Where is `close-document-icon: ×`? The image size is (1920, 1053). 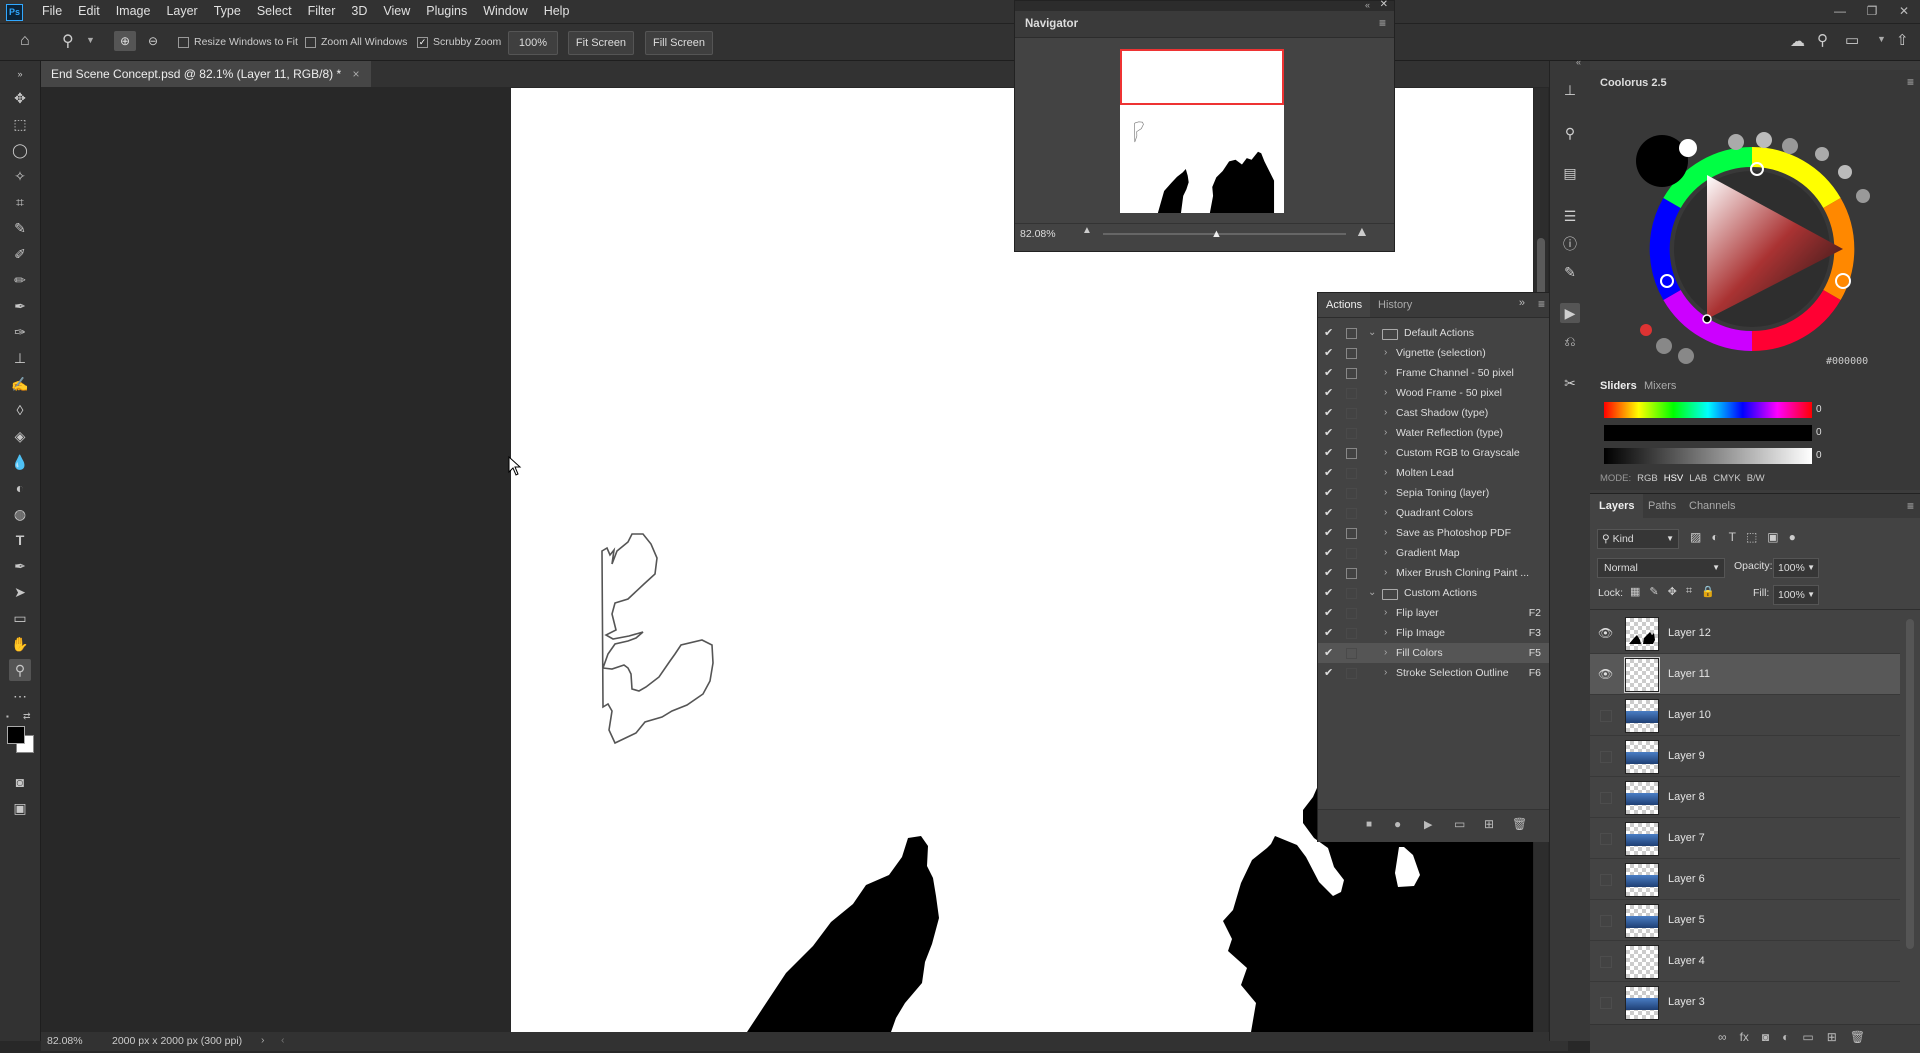 close-document-icon: × is located at coordinates (355, 74).